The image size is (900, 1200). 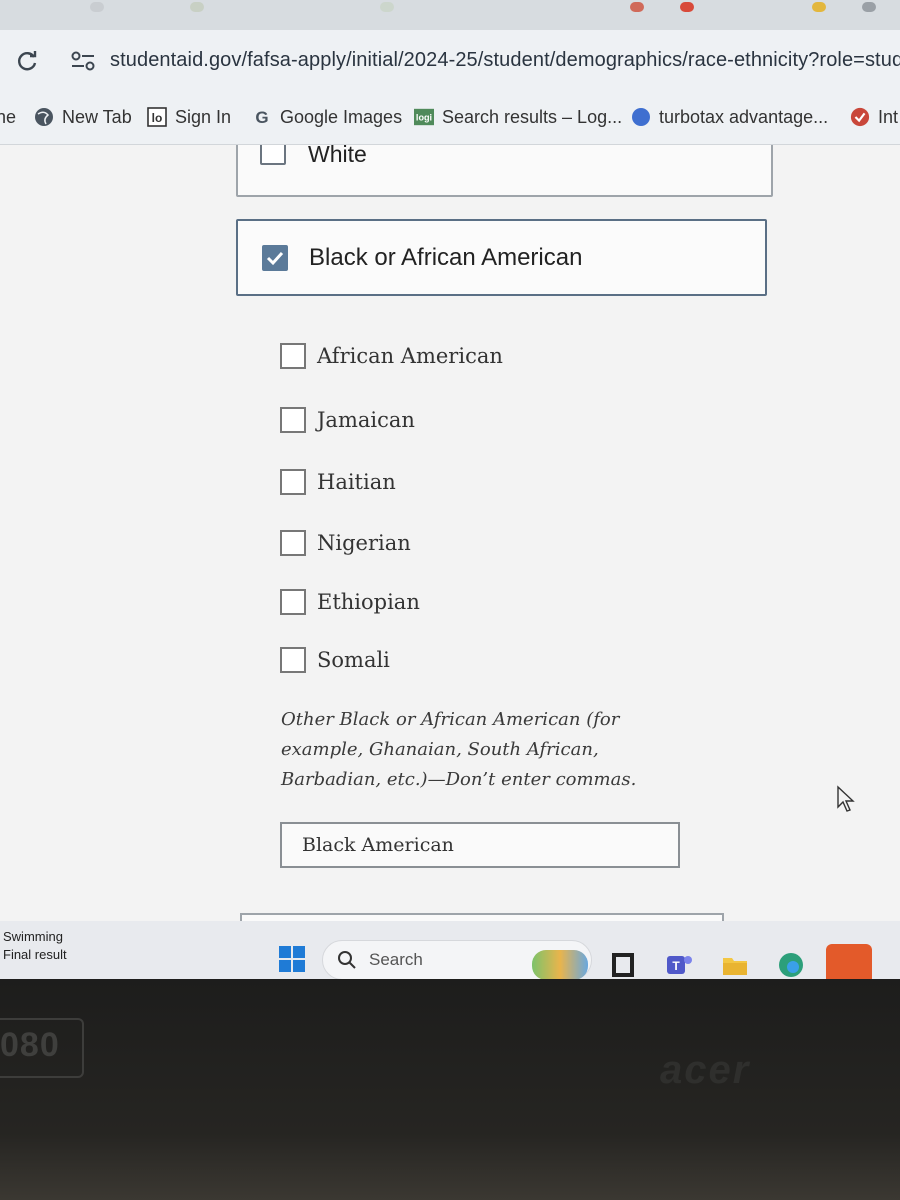 I want to click on next-option-card, so click(x=482, y=917).